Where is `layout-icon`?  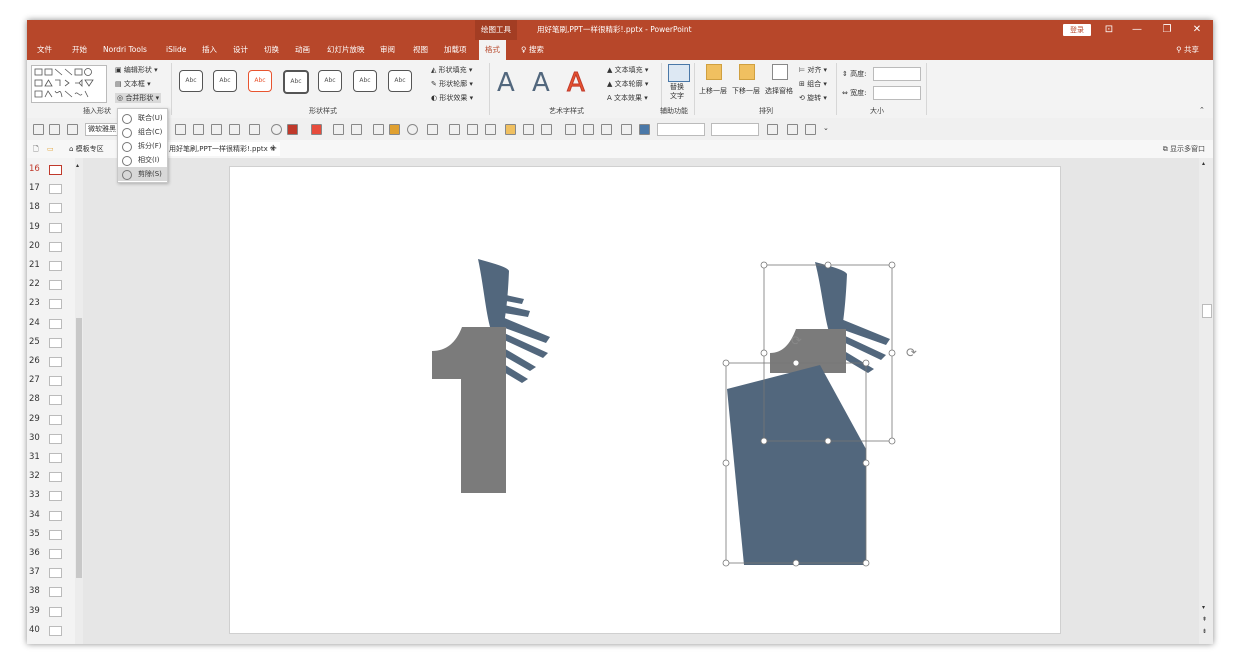 layout-icon is located at coordinates (626, 129).